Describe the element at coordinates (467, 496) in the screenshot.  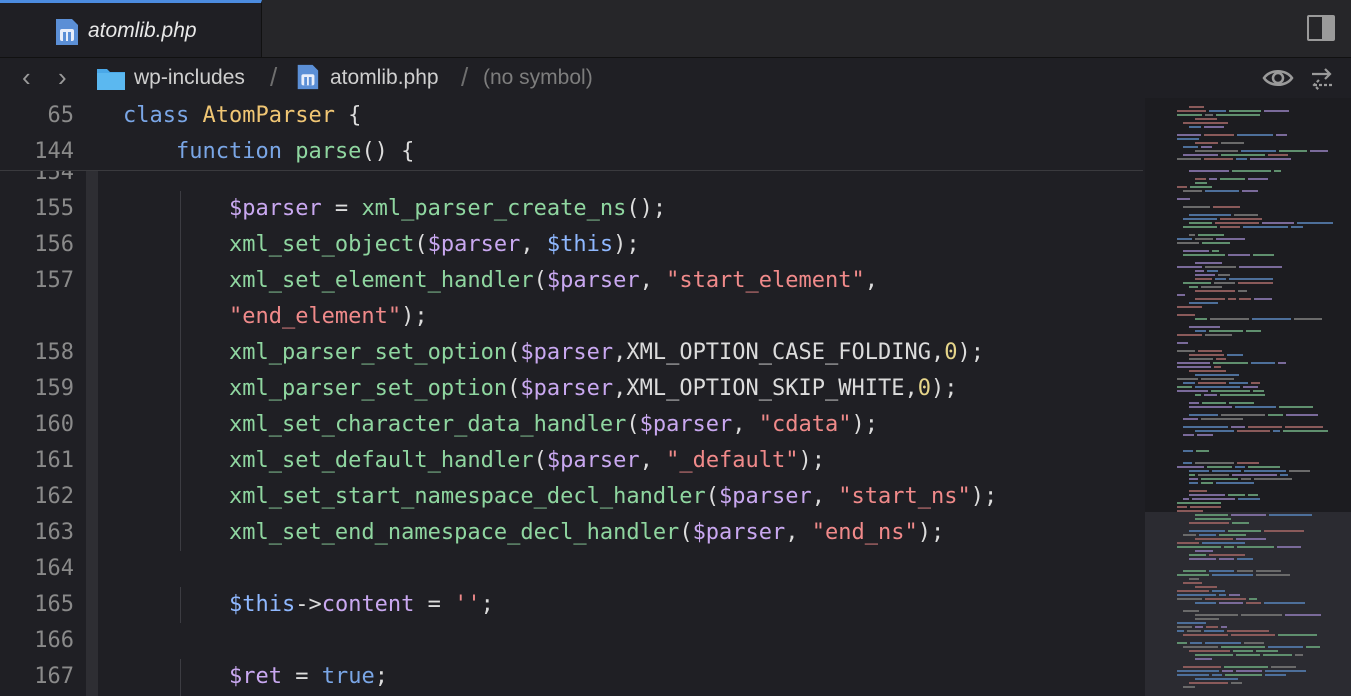
I see `code-token: xml_set_start_namespace_decl_handler` at that location.